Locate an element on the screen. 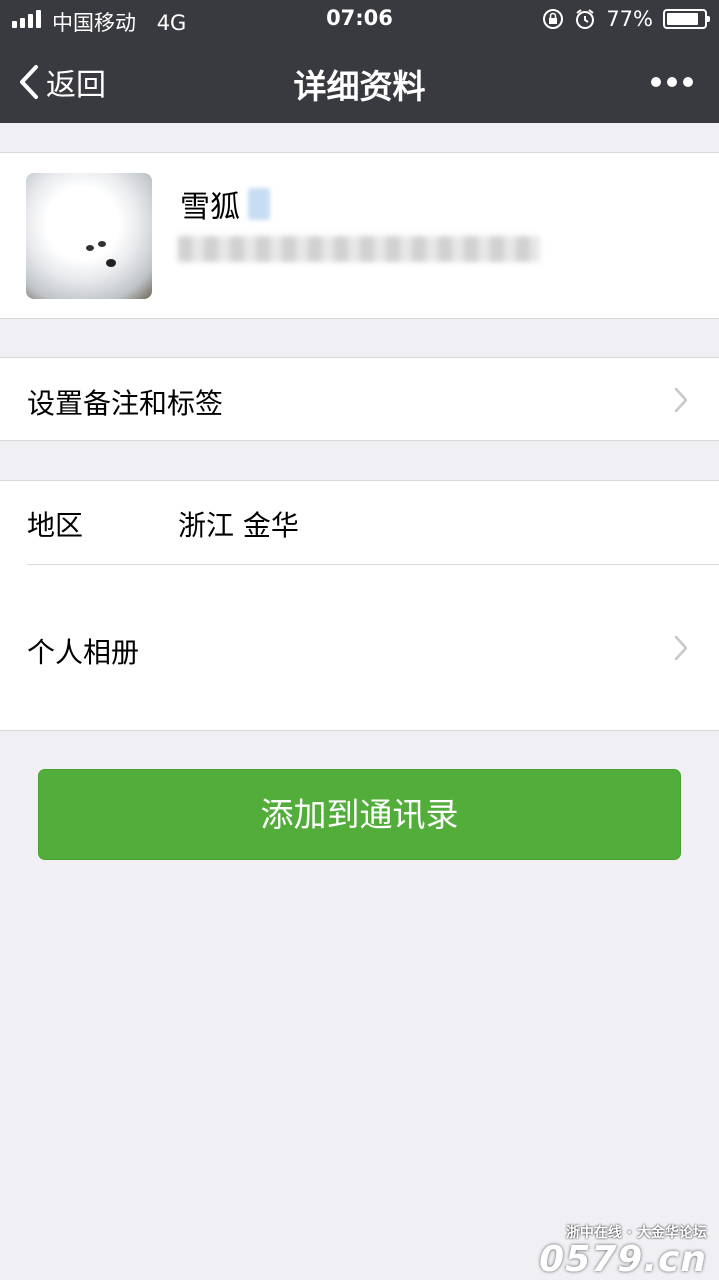 The image size is (719, 1280). status-right: 77% is located at coordinates (626, 19).